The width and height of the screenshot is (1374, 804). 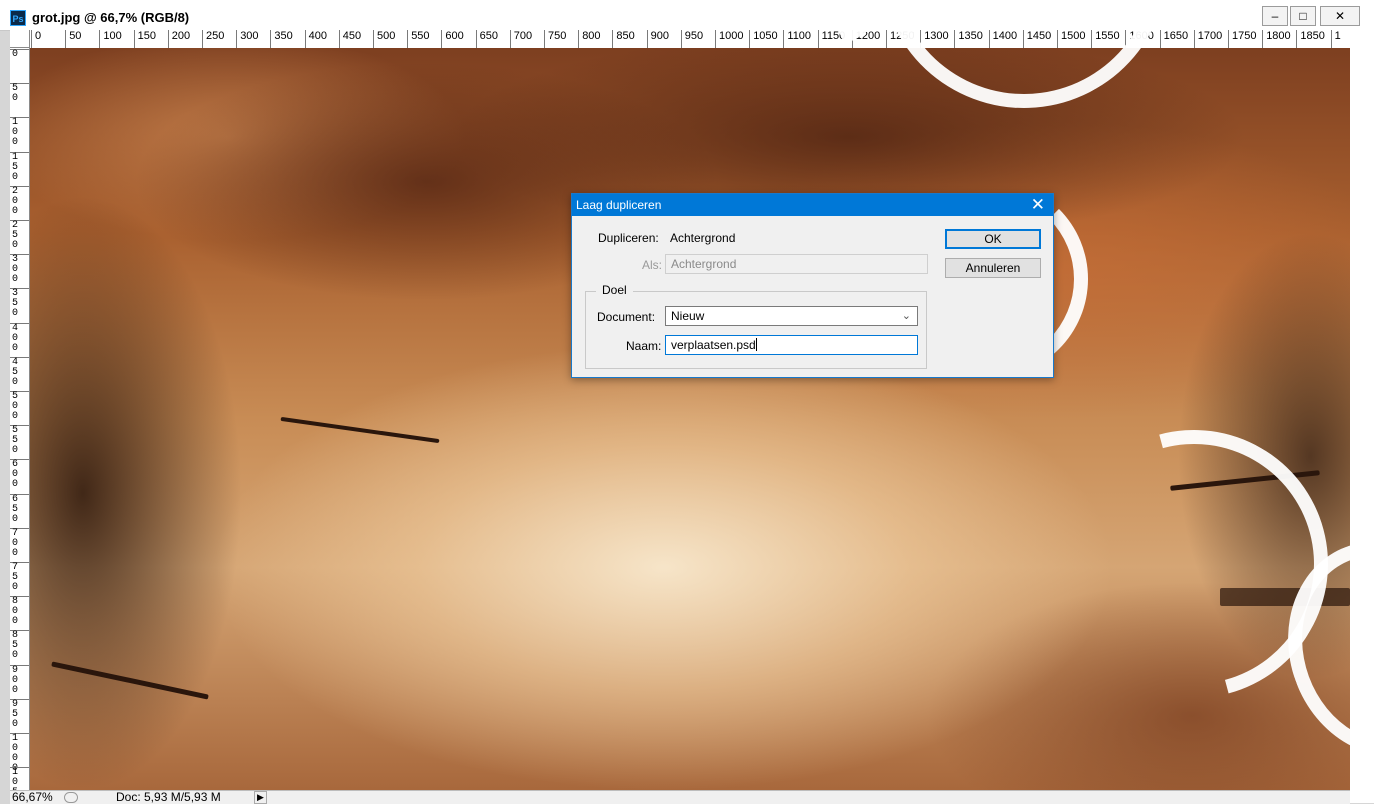 What do you see at coordinates (71, 797) in the screenshot?
I see `share-icon` at bounding box center [71, 797].